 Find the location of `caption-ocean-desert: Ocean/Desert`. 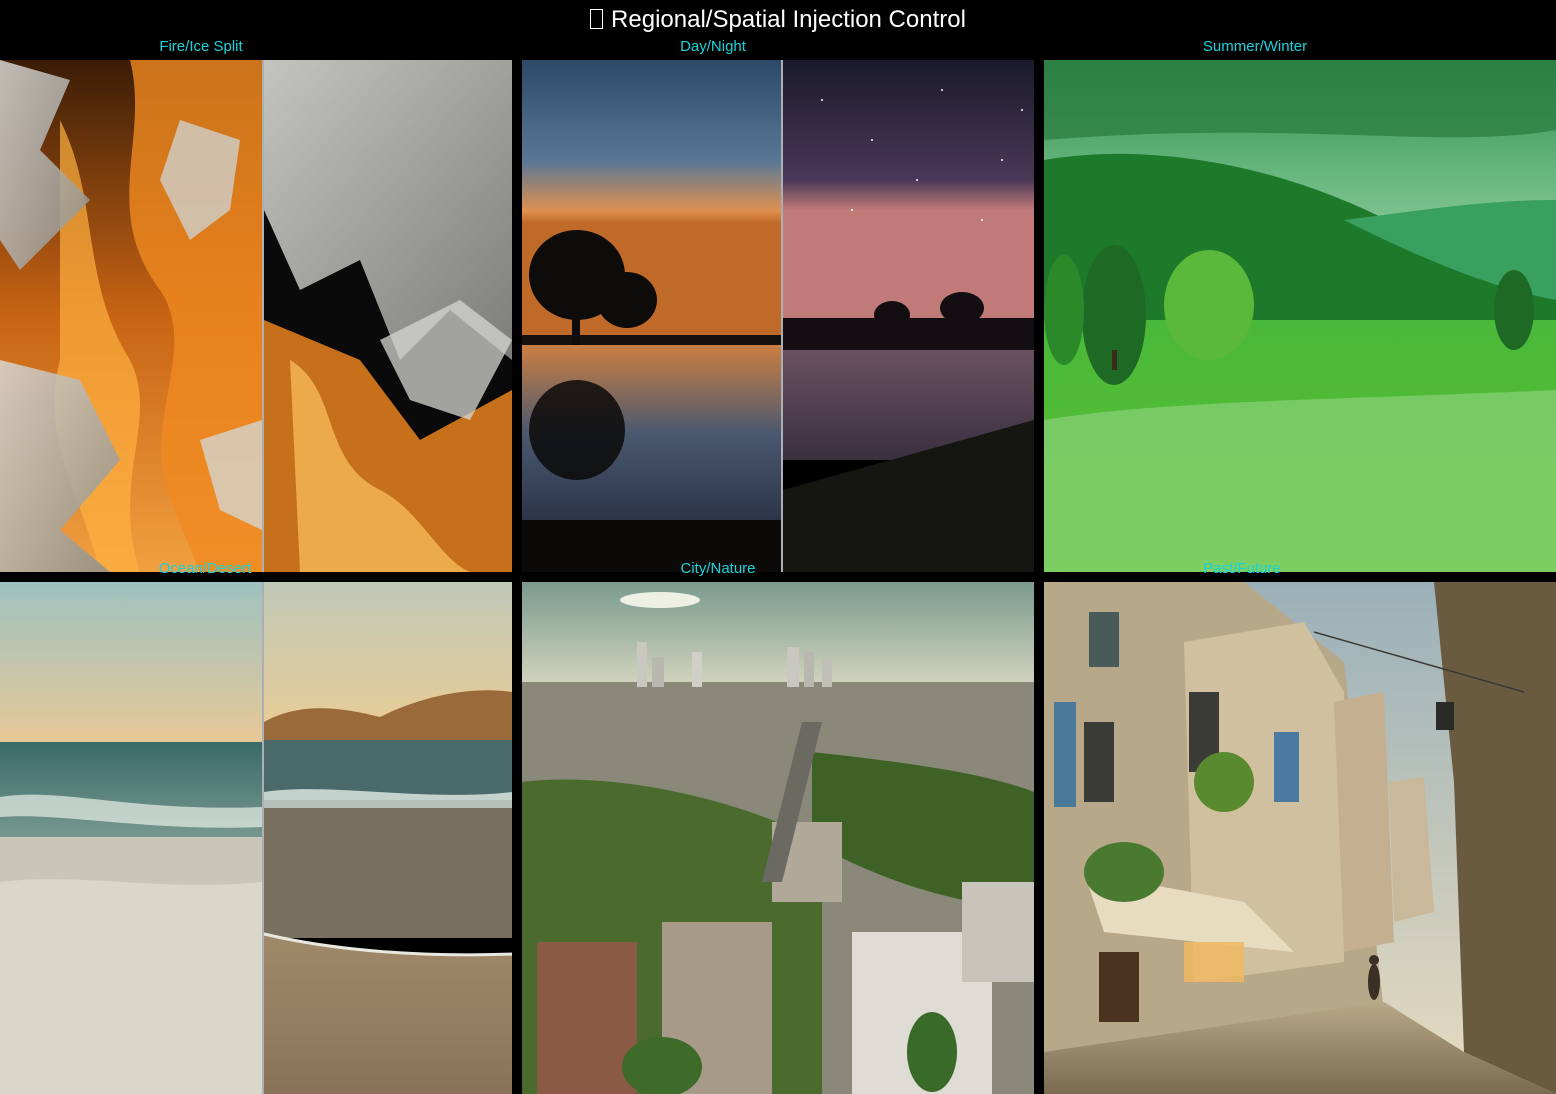

caption-ocean-desert: Ocean/Desert is located at coordinates (205, 568).